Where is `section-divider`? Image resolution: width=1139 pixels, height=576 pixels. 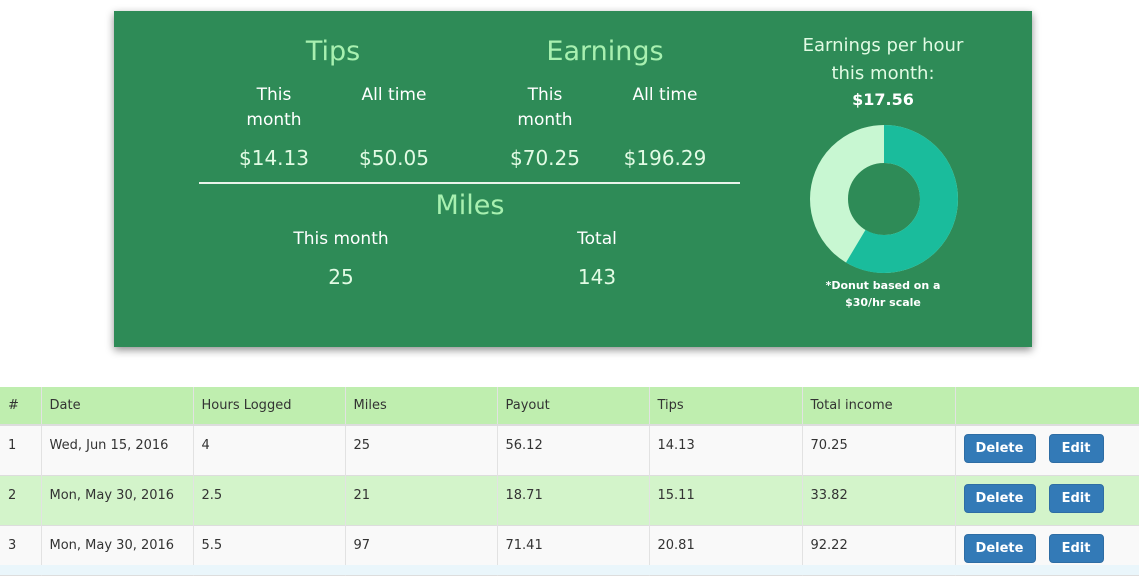 section-divider is located at coordinates (469, 183).